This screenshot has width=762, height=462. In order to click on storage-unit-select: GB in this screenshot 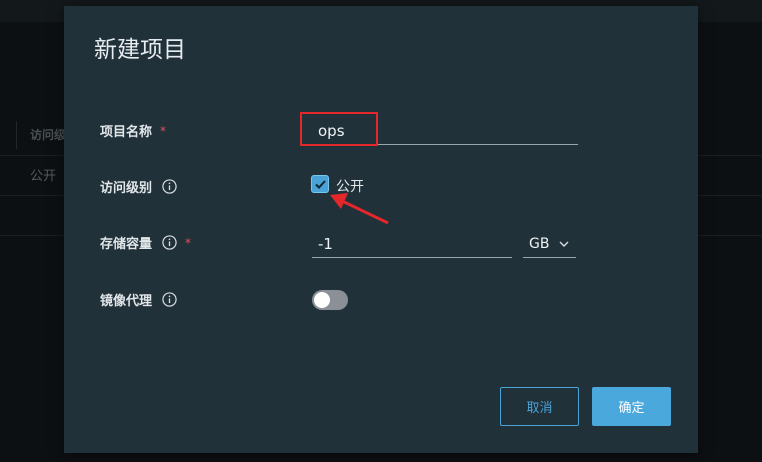, I will do `click(549, 244)`.